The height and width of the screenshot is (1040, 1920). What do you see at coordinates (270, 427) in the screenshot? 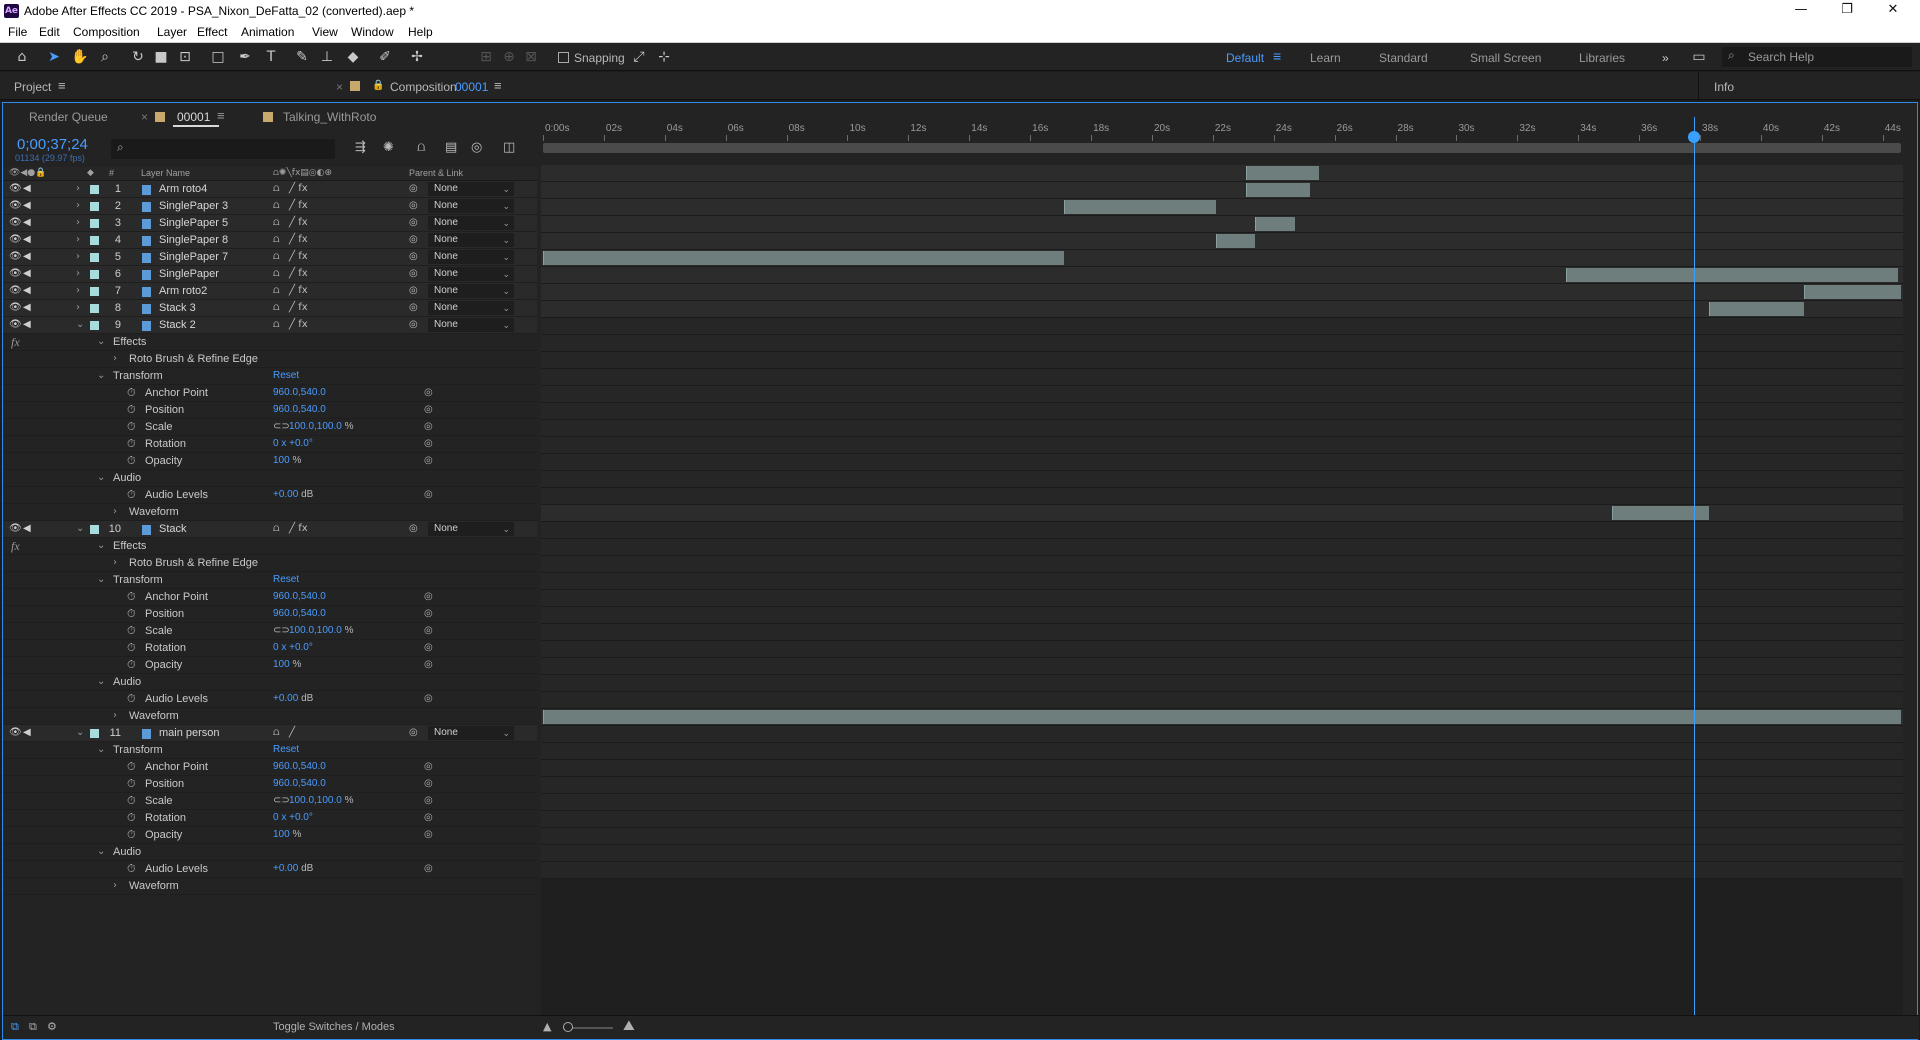
I see `property-row-scale: ⏱ Scale ⊂⊃ 100.0,100.0 % ◎` at bounding box center [270, 427].